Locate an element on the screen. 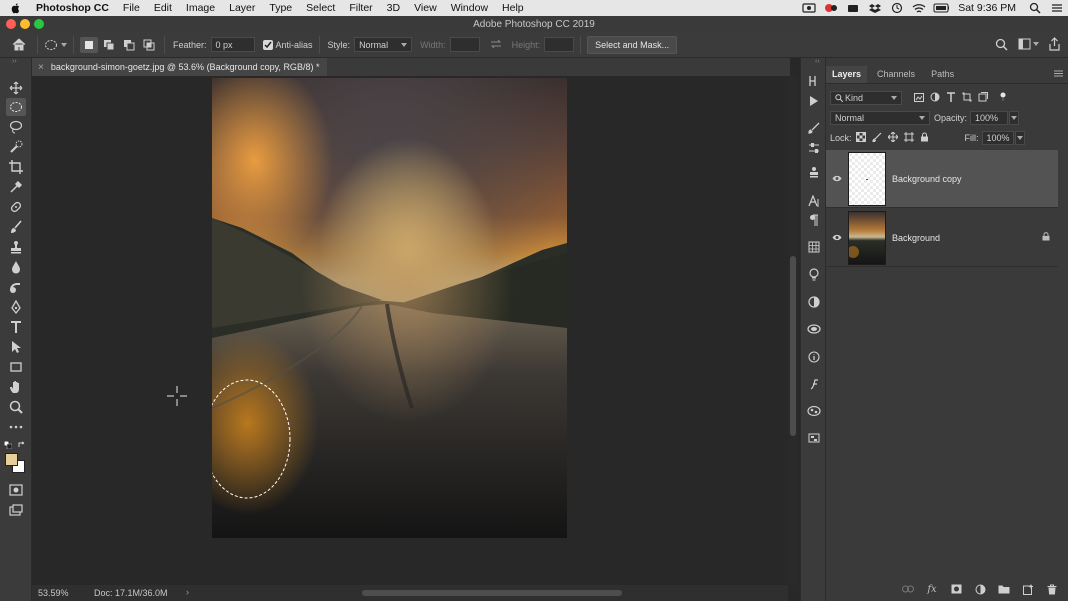  blend-mode-select: Normal is located at coordinates (880, 118).